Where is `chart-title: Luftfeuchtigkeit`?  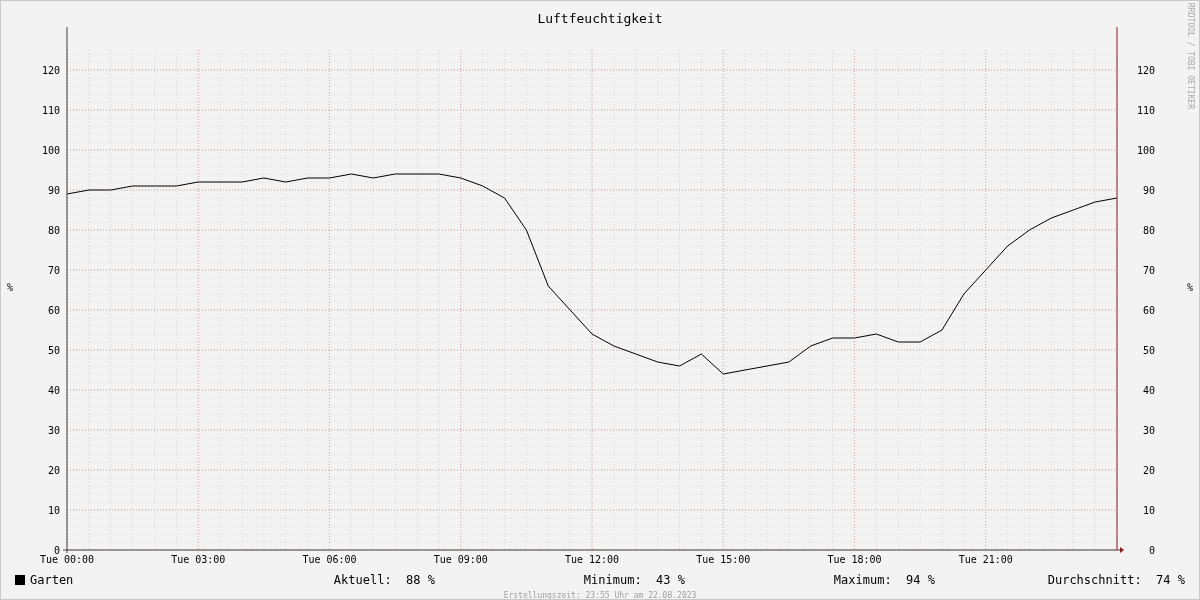
chart-title: Luftfeuchtigkeit is located at coordinates (600, 18).